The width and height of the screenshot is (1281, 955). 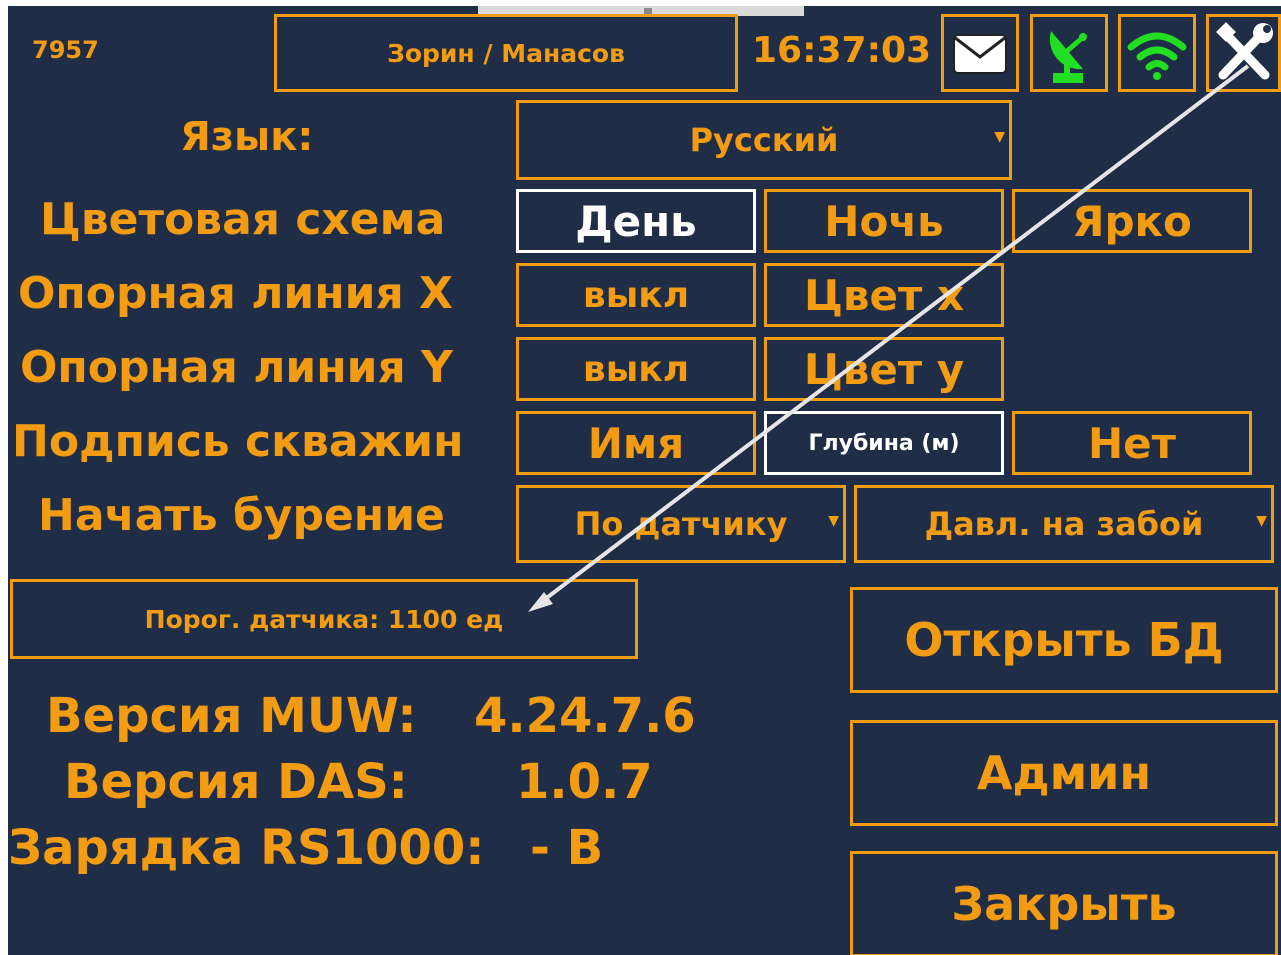 I want to click on das-version-value: 1.0.7, so click(x=584, y=782).